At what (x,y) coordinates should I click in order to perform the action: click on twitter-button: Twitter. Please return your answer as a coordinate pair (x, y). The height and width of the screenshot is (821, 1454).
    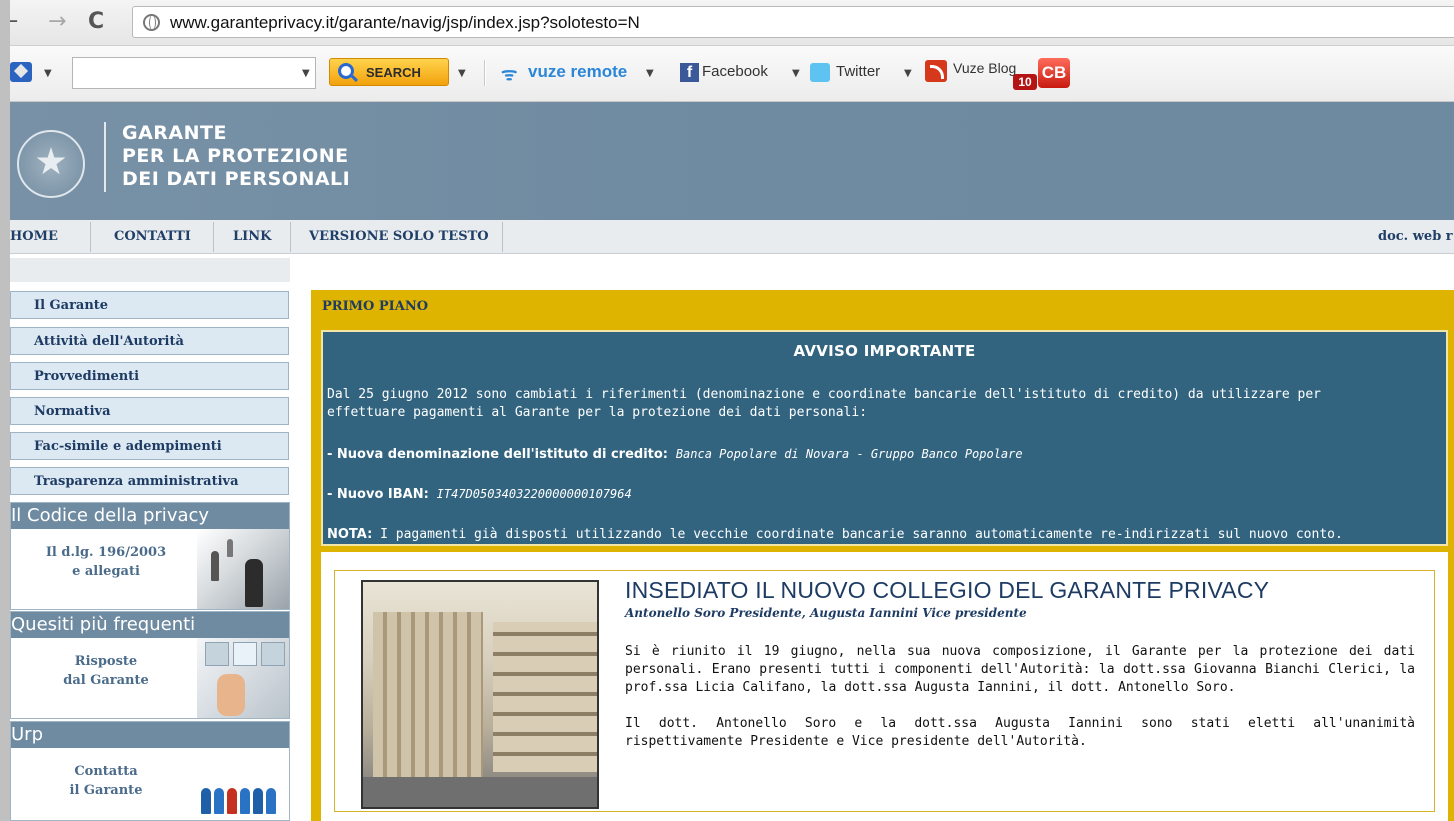
    Looking at the image, I should click on (858, 71).